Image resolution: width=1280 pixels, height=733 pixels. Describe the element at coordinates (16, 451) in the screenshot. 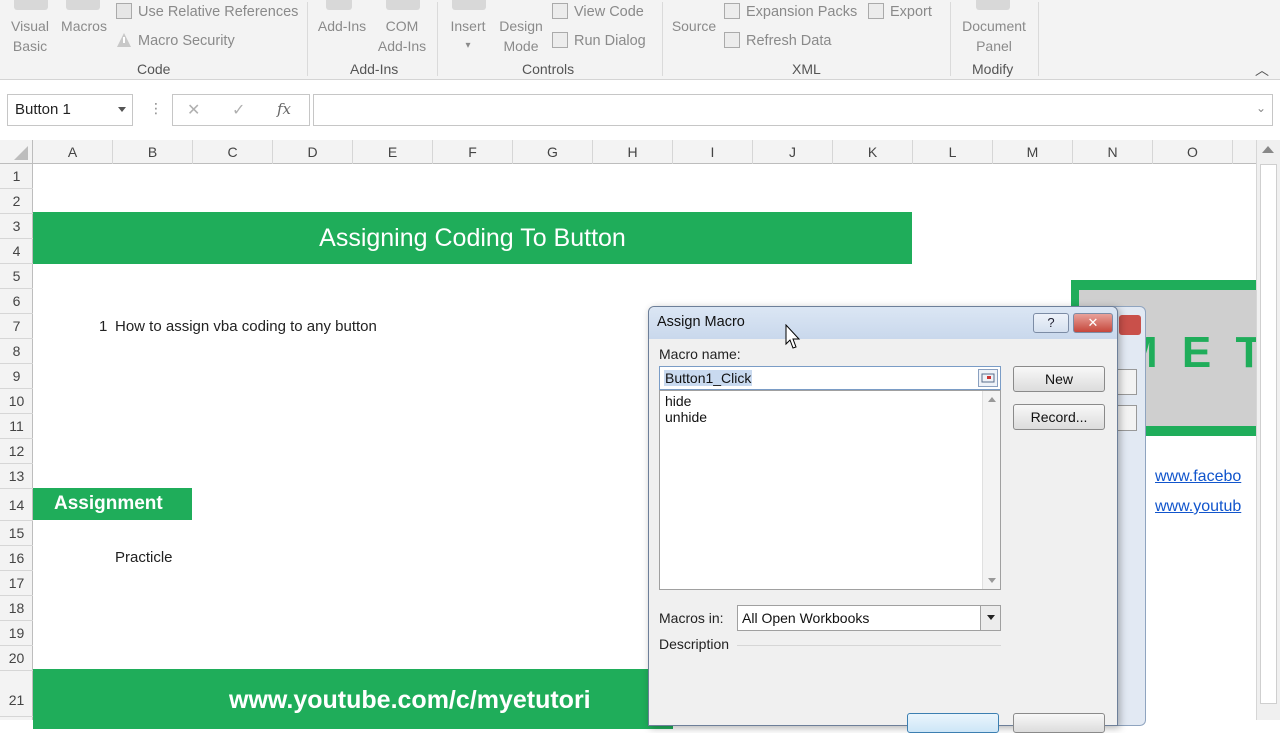

I see `row-header-12: 12` at that location.